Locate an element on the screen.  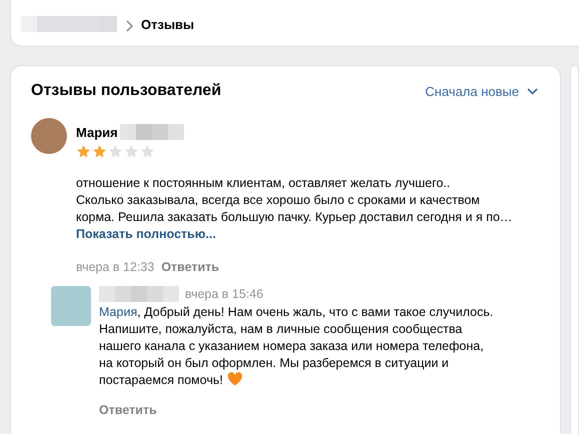
breadcrumb-current: Отзывы is located at coordinates (167, 24).